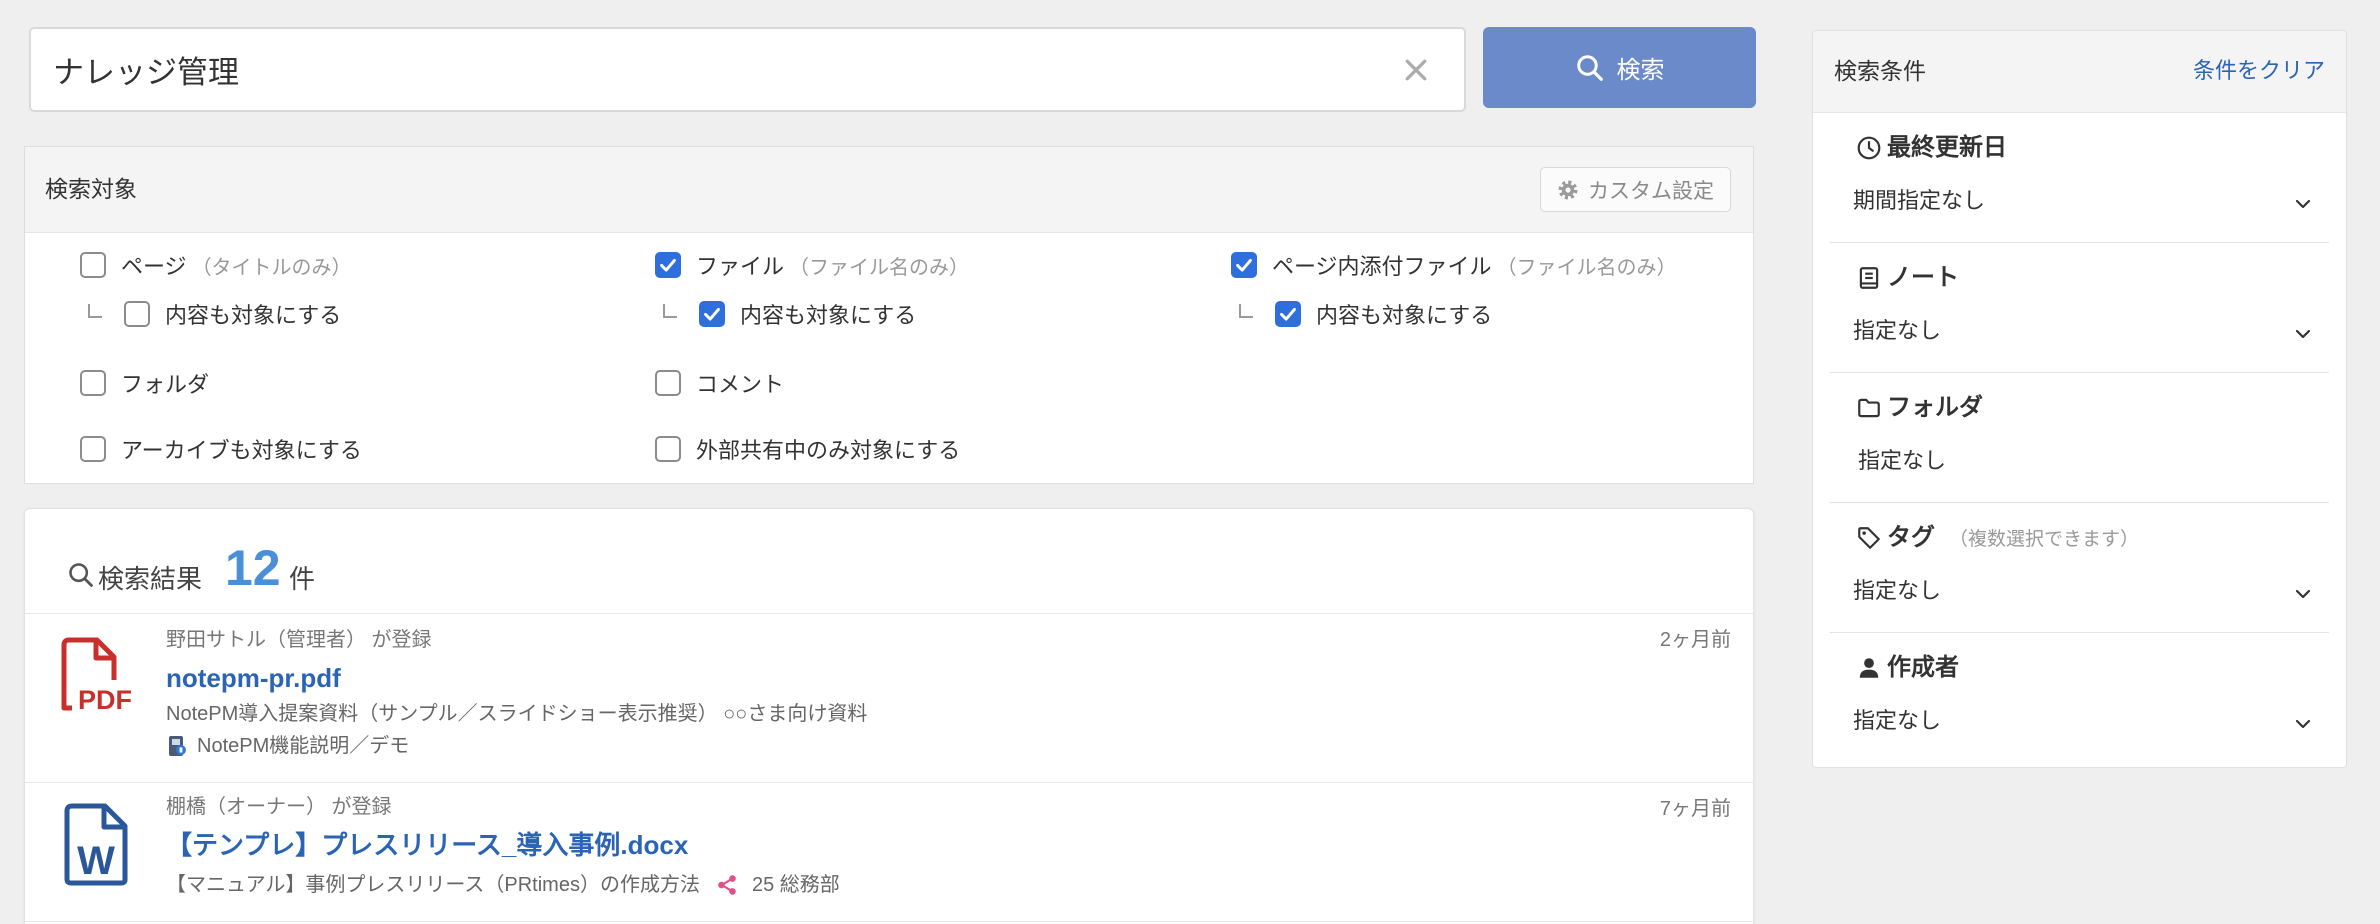 The width and height of the screenshot is (2380, 924). I want to click on option-label: ファイル, so click(740, 266).